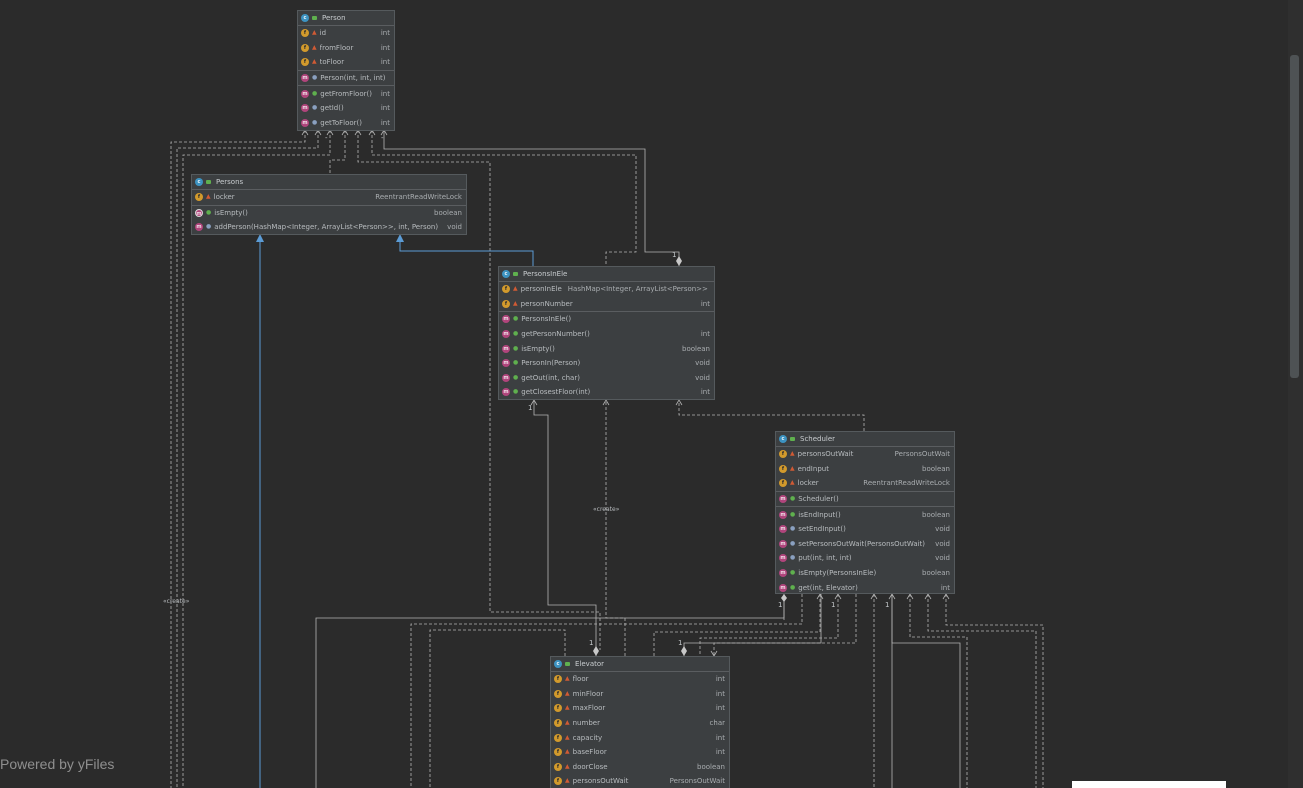 Image resolution: width=1303 pixels, height=788 pixels. Describe the element at coordinates (606, 304) in the screenshot. I see `field-row: f ▲ personNumber int` at that location.